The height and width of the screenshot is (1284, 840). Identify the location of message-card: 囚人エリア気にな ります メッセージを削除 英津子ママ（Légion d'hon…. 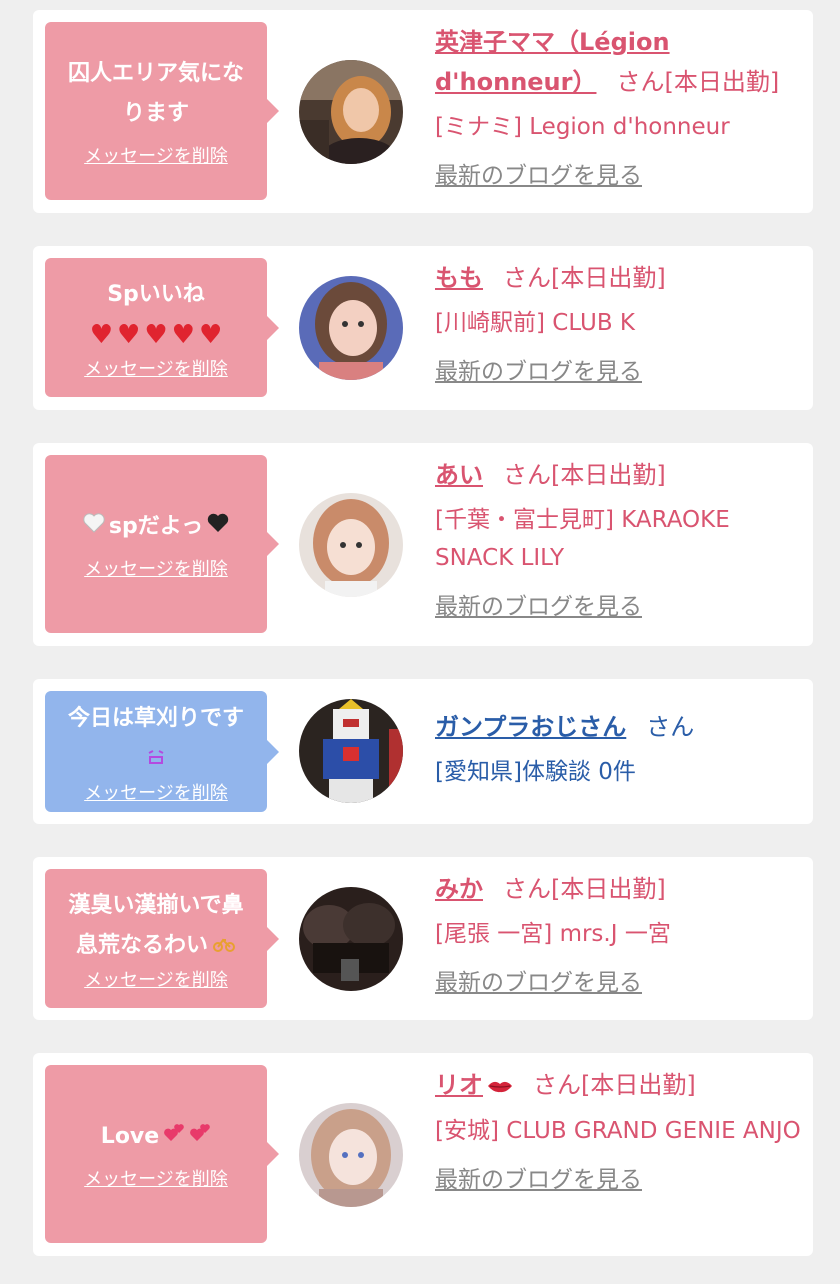
(423, 111).